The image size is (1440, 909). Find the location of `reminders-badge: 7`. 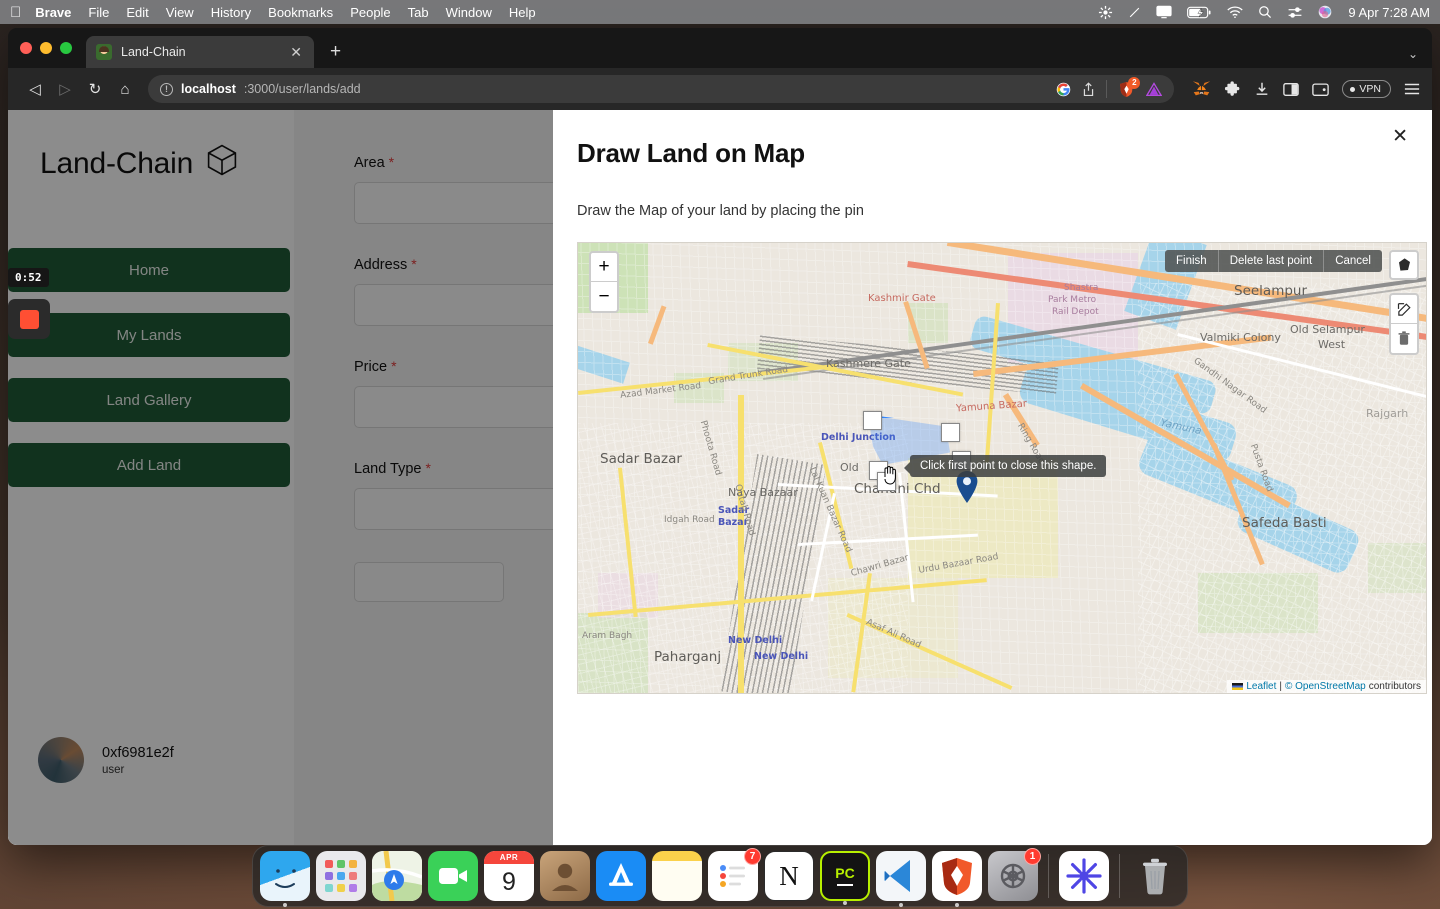

reminders-badge: 7 is located at coordinates (752, 856).